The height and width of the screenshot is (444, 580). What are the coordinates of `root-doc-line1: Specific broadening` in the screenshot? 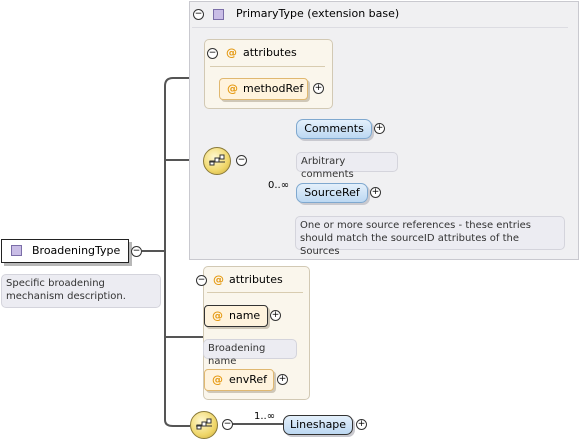 It's located at (55, 283).